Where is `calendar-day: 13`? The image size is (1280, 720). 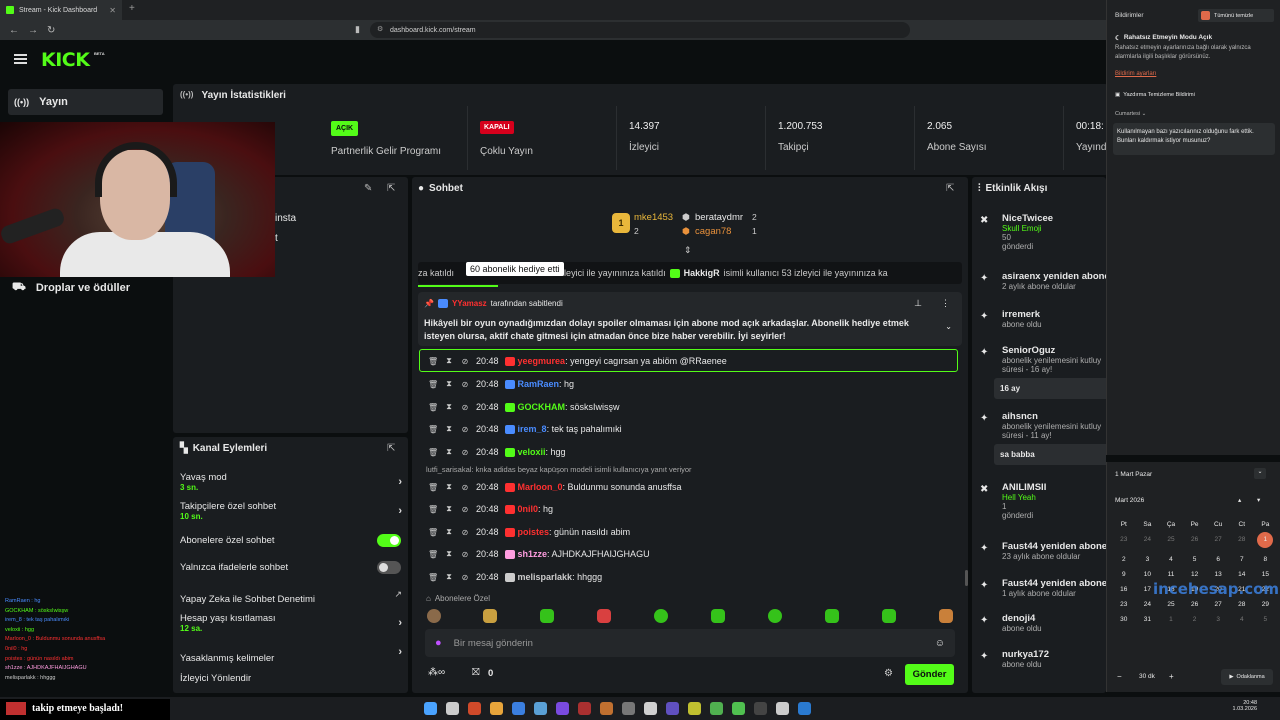 calendar-day: 13 is located at coordinates (1218, 574).